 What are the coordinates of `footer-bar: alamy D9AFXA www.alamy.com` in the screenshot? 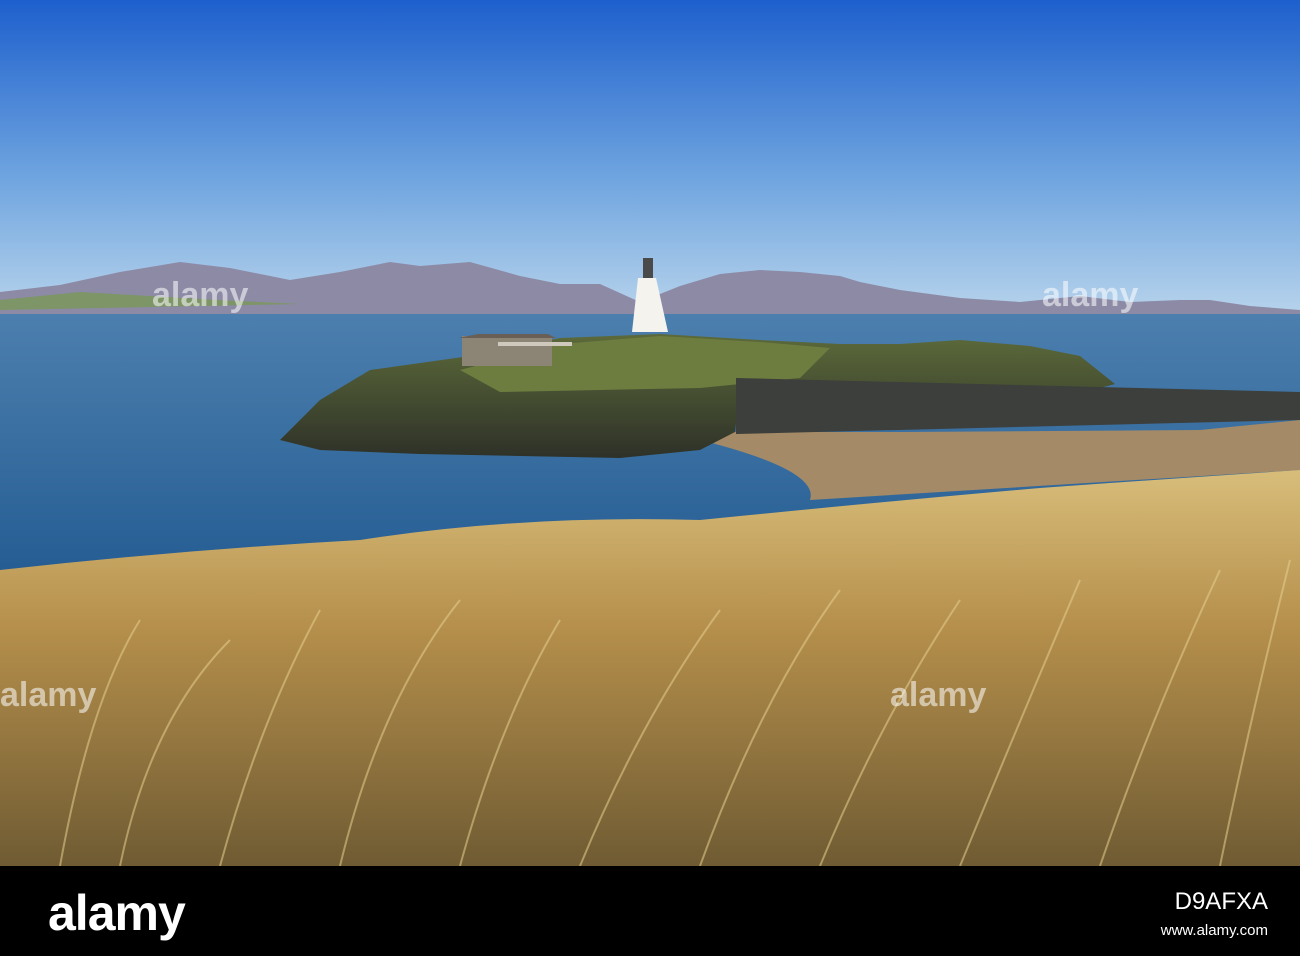 It's located at (650, 911).